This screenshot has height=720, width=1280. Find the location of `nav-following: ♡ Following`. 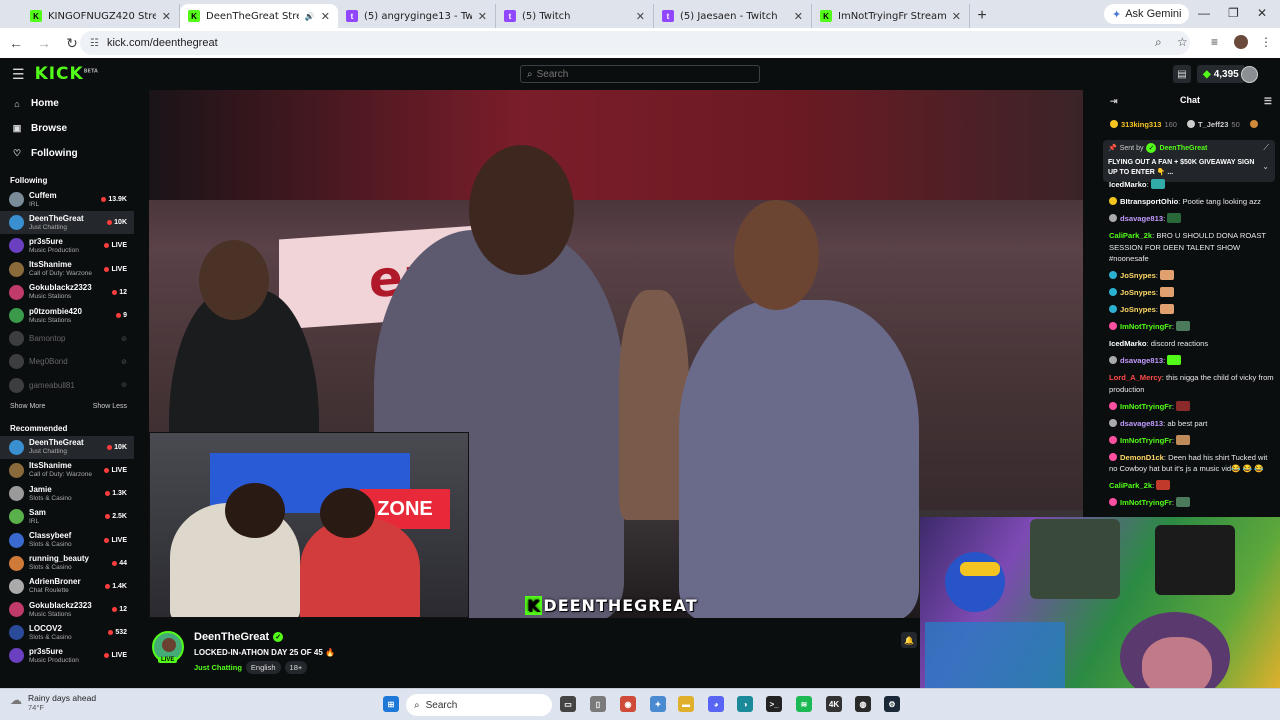

nav-following: ♡ Following is located at coordinates (67, 153).